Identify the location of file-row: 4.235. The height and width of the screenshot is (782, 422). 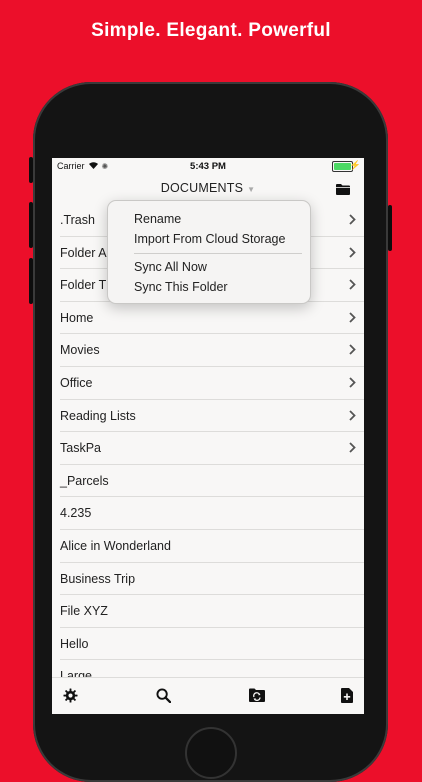
(212, 513).